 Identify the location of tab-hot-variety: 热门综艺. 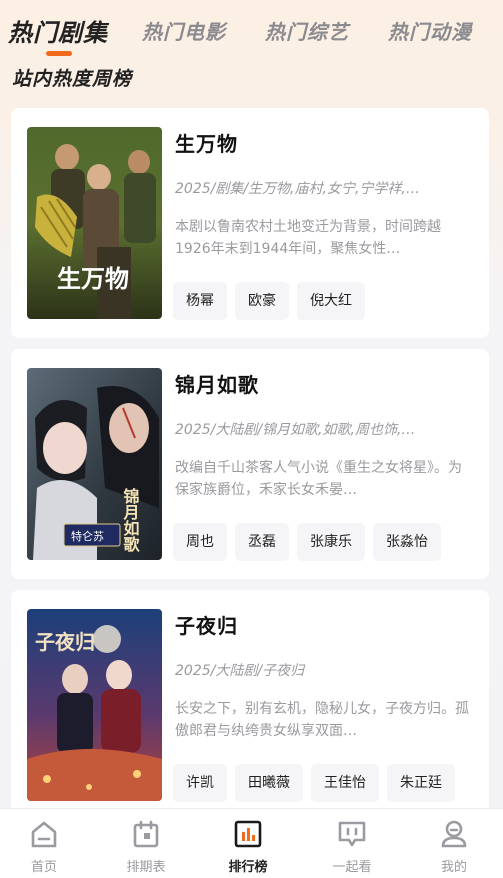
(307, 30).